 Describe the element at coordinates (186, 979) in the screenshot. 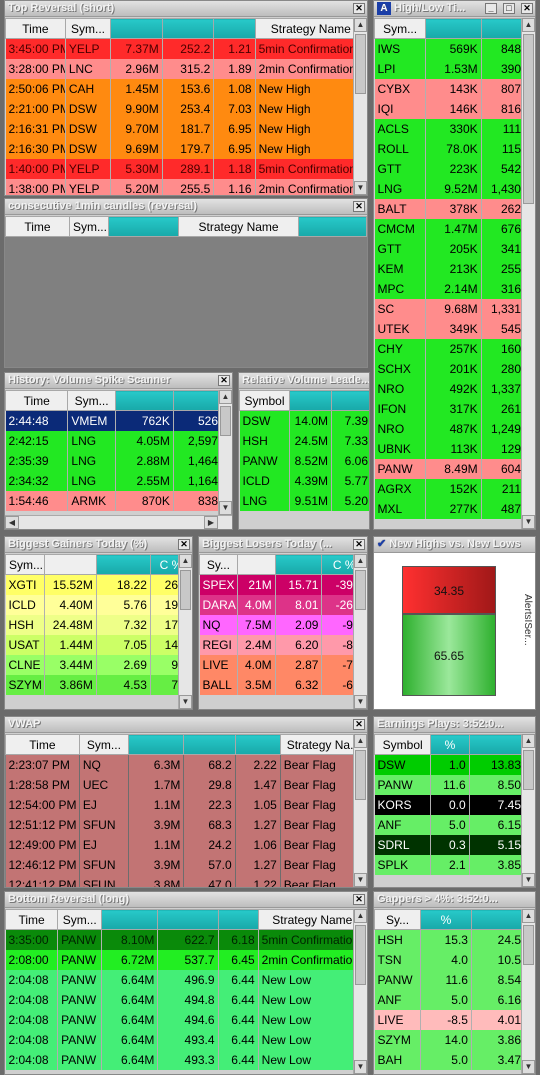

I see `table-row: 2:04:08 PANW 6.64M 496.9 6.44 New Low` at that location.